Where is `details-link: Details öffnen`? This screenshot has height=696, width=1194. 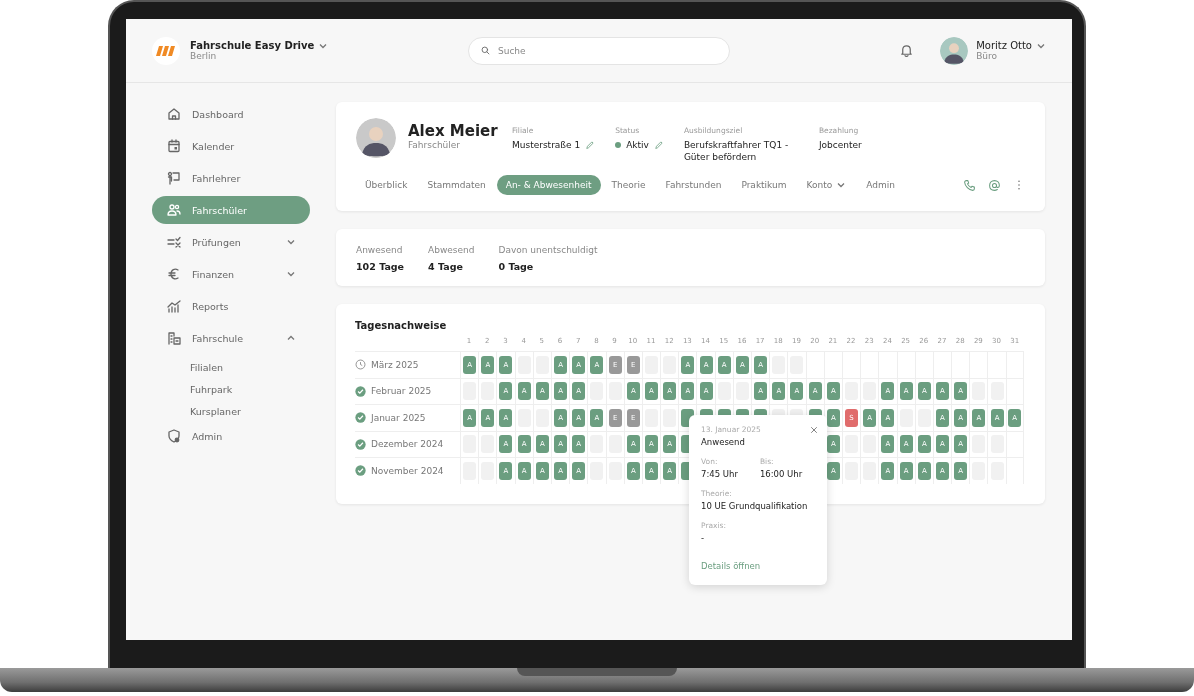
details-link: Details öffnen is located at coordinates (731, 566).